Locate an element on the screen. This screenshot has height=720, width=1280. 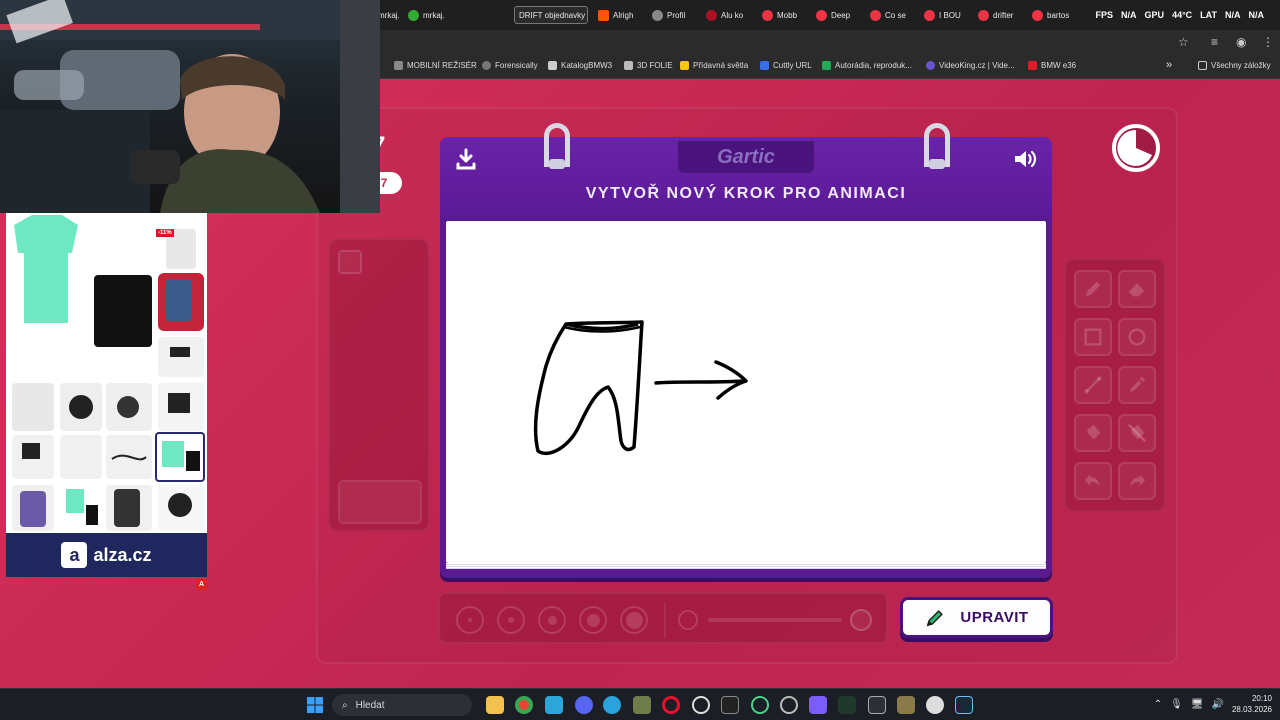
browser-tab: Mobb is located at coordinates (782, 15).